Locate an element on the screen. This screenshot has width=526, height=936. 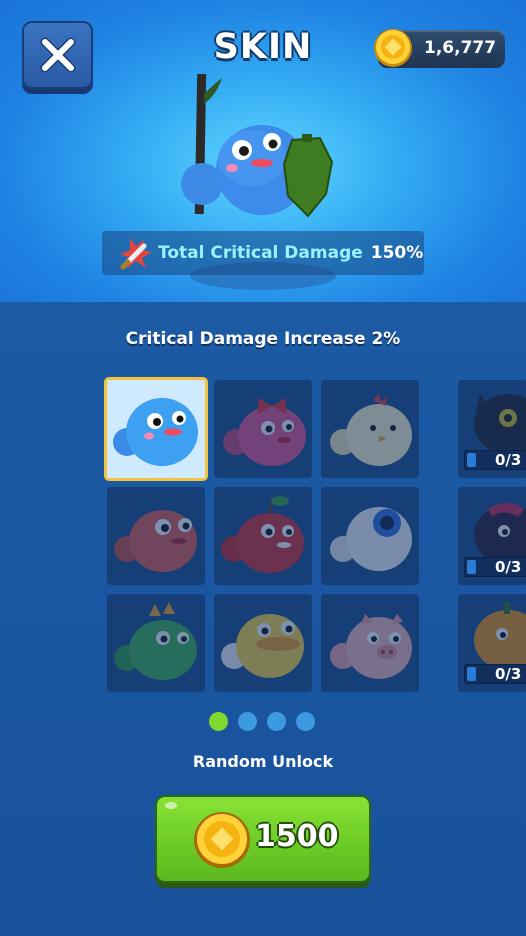
skin-cell-blue is located at coordinates (156, 429).